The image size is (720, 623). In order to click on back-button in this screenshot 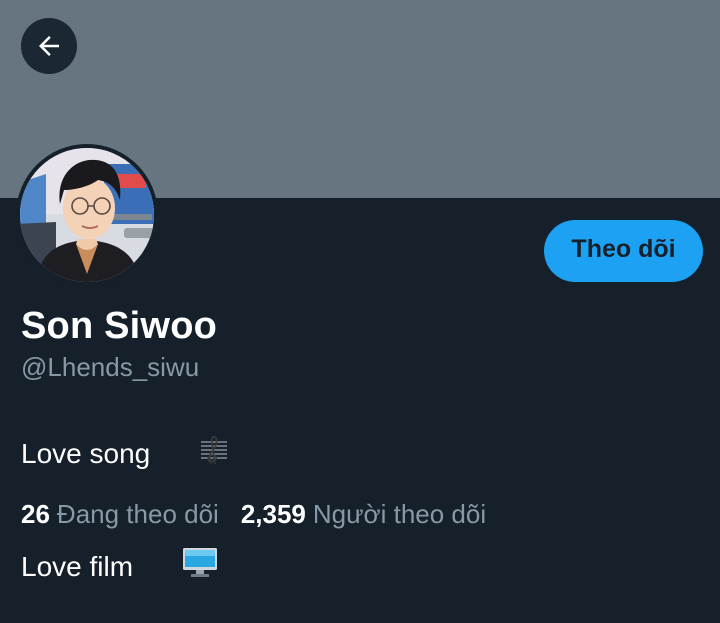, I will do `click(49, 46)`.